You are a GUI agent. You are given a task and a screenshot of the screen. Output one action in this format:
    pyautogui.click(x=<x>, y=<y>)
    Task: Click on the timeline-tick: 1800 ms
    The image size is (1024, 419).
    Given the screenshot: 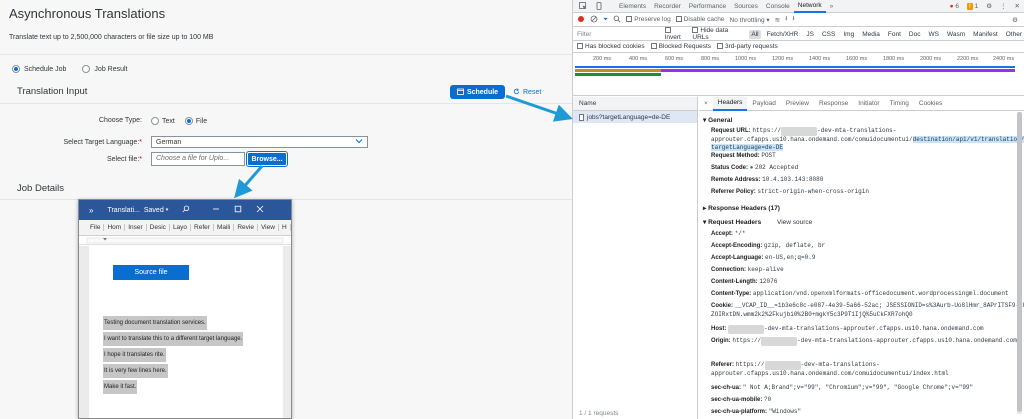 What is the action you would take?
    pyautogui.click(x=894, y=59)
    